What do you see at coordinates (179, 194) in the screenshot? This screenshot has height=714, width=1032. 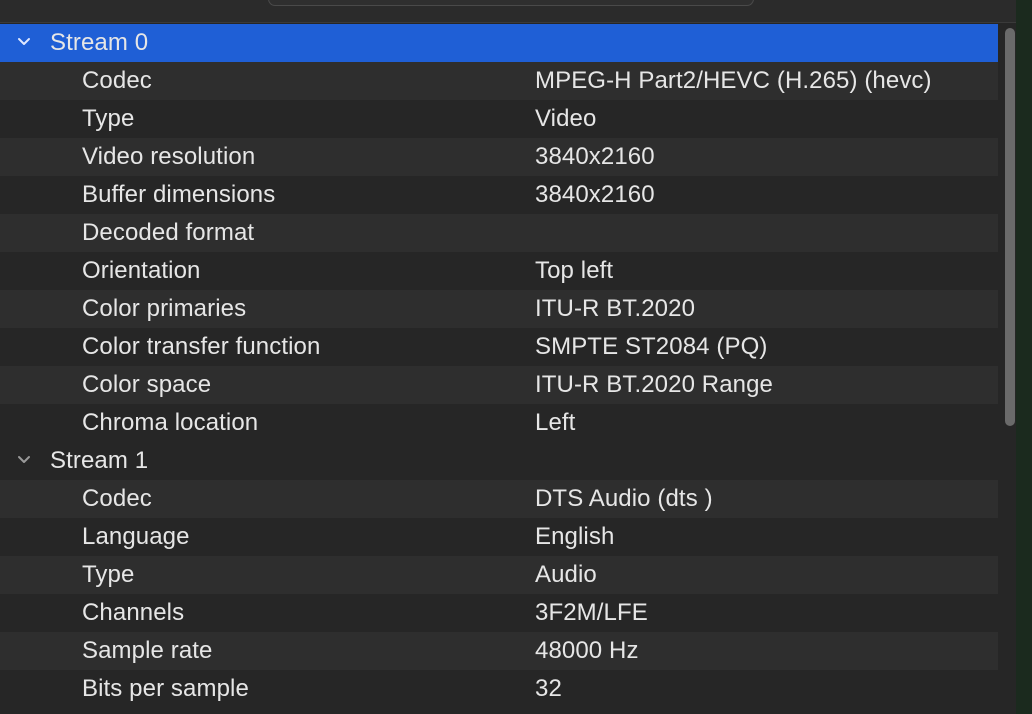 I see `prop-key: Buffer dimensions` at bounding box center [179, 194].